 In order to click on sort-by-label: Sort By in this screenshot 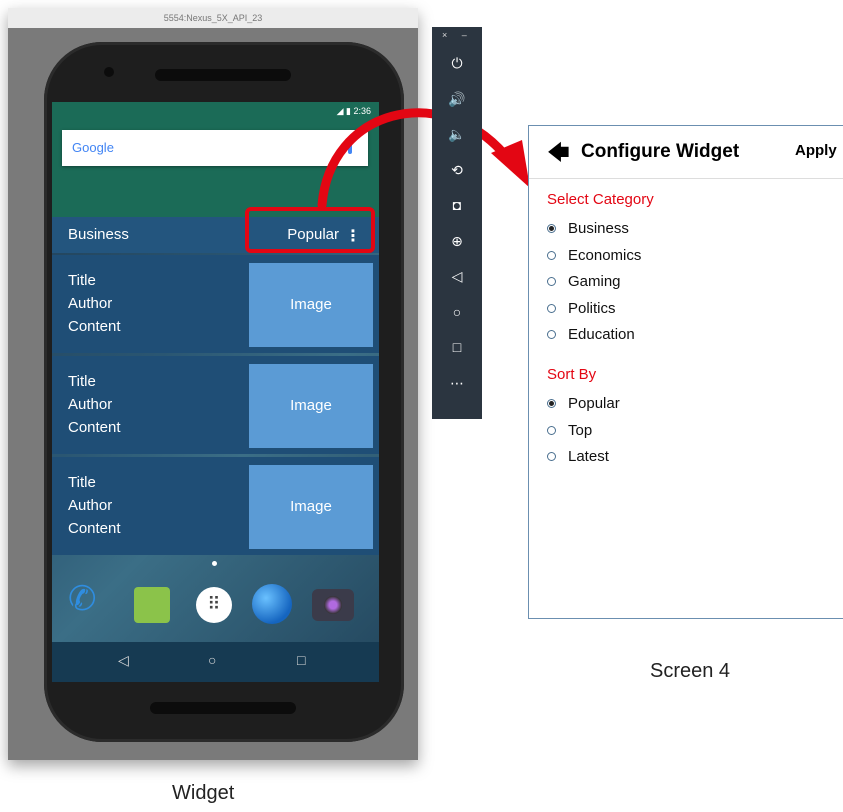, I will do `click(572, 374)`.